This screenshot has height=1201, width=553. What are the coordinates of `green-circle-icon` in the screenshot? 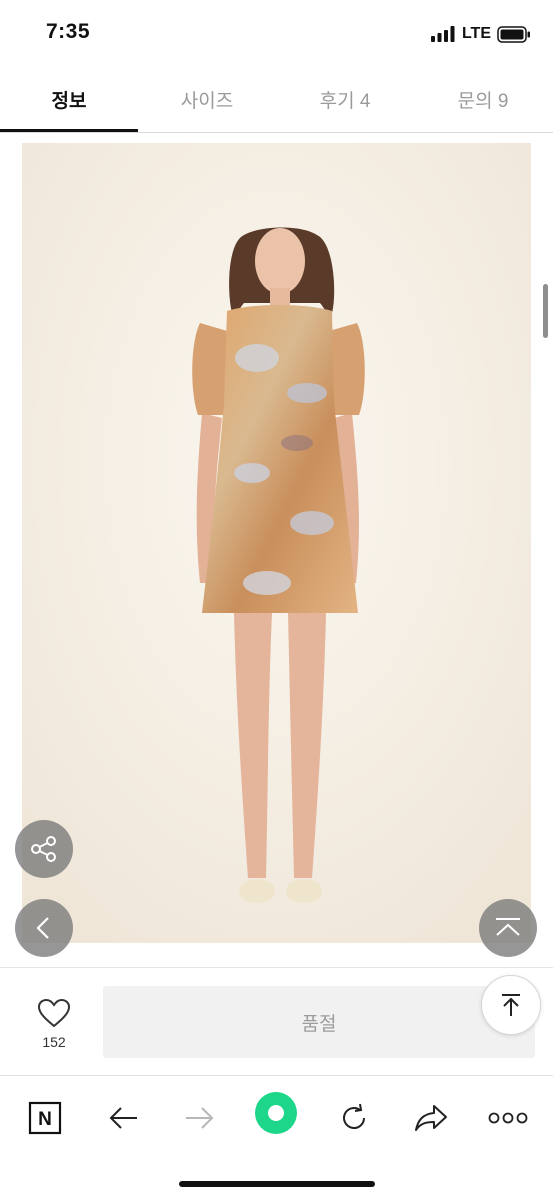 It's located at (276, 1113).